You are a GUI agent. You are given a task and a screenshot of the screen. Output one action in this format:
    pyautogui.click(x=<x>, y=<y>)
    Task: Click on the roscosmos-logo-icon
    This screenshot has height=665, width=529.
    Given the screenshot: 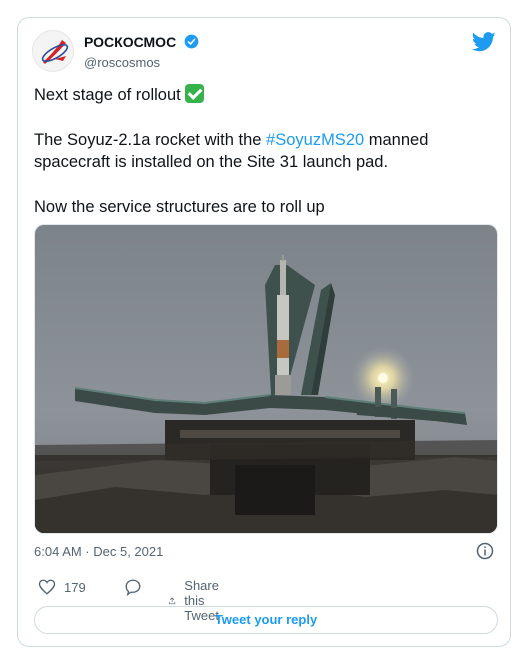 What is the action you would take?
    pyautogui.click(x=55, y=52)
    